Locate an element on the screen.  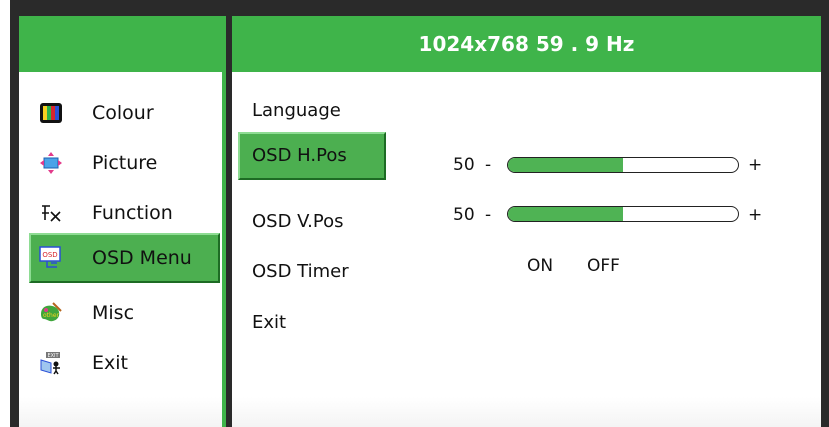
v-pos-slider-fill is located at coordinates (565, 214).